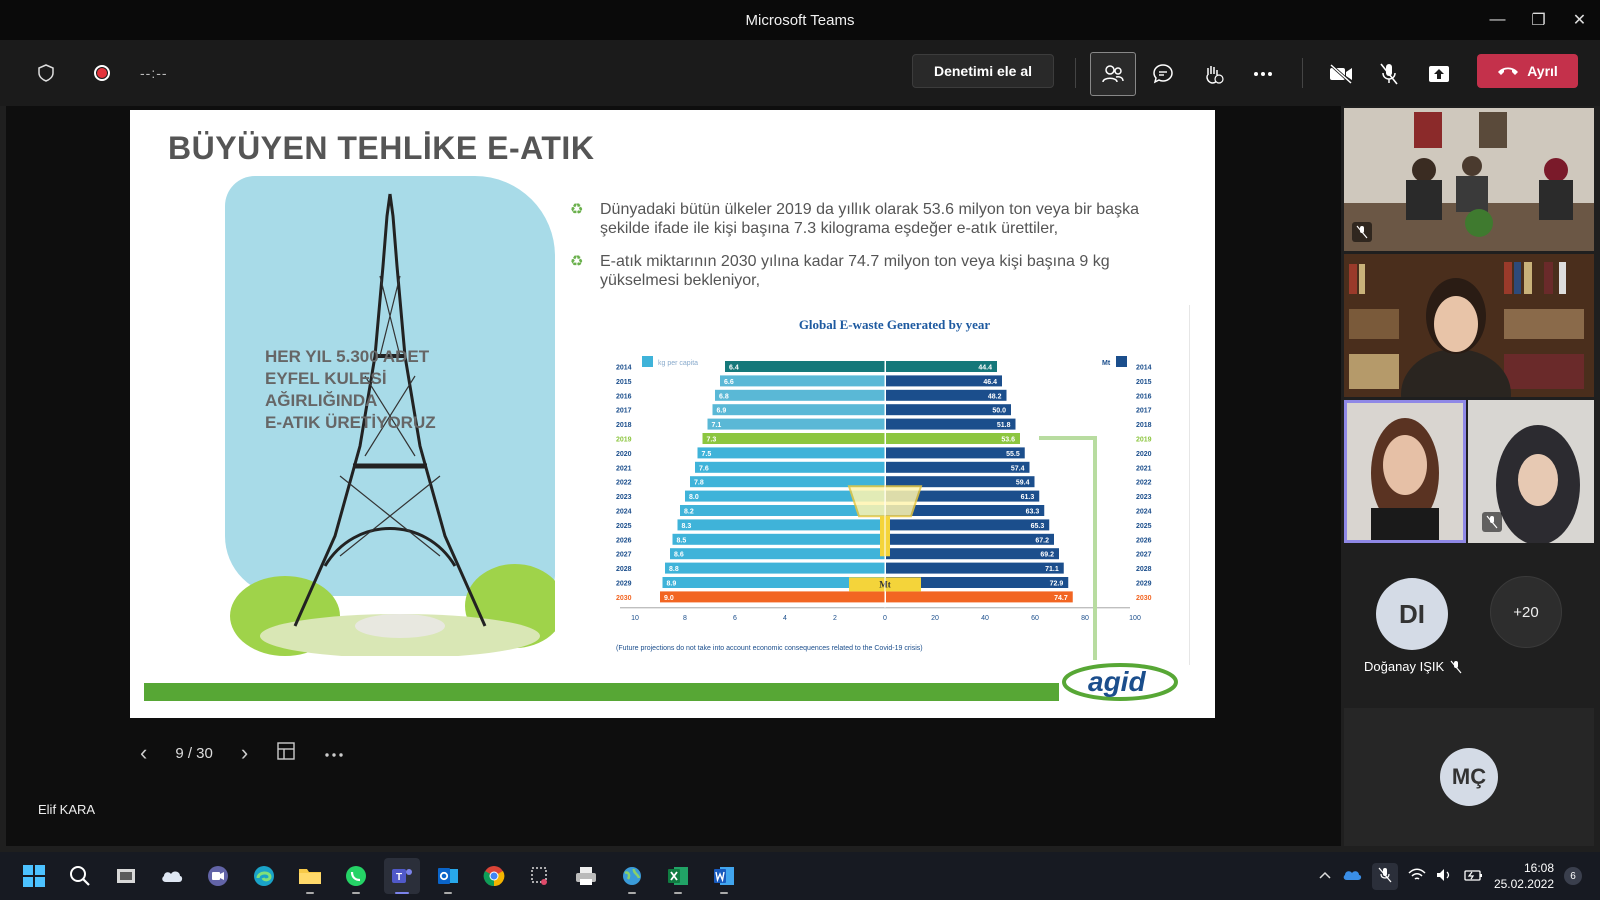 The height and width of the screenshot is (900, 1600). What do you see at coordinates (707, 454) in the screenshot?
I see `data-label-kg: 7.5` at bounding box center [707, 454].